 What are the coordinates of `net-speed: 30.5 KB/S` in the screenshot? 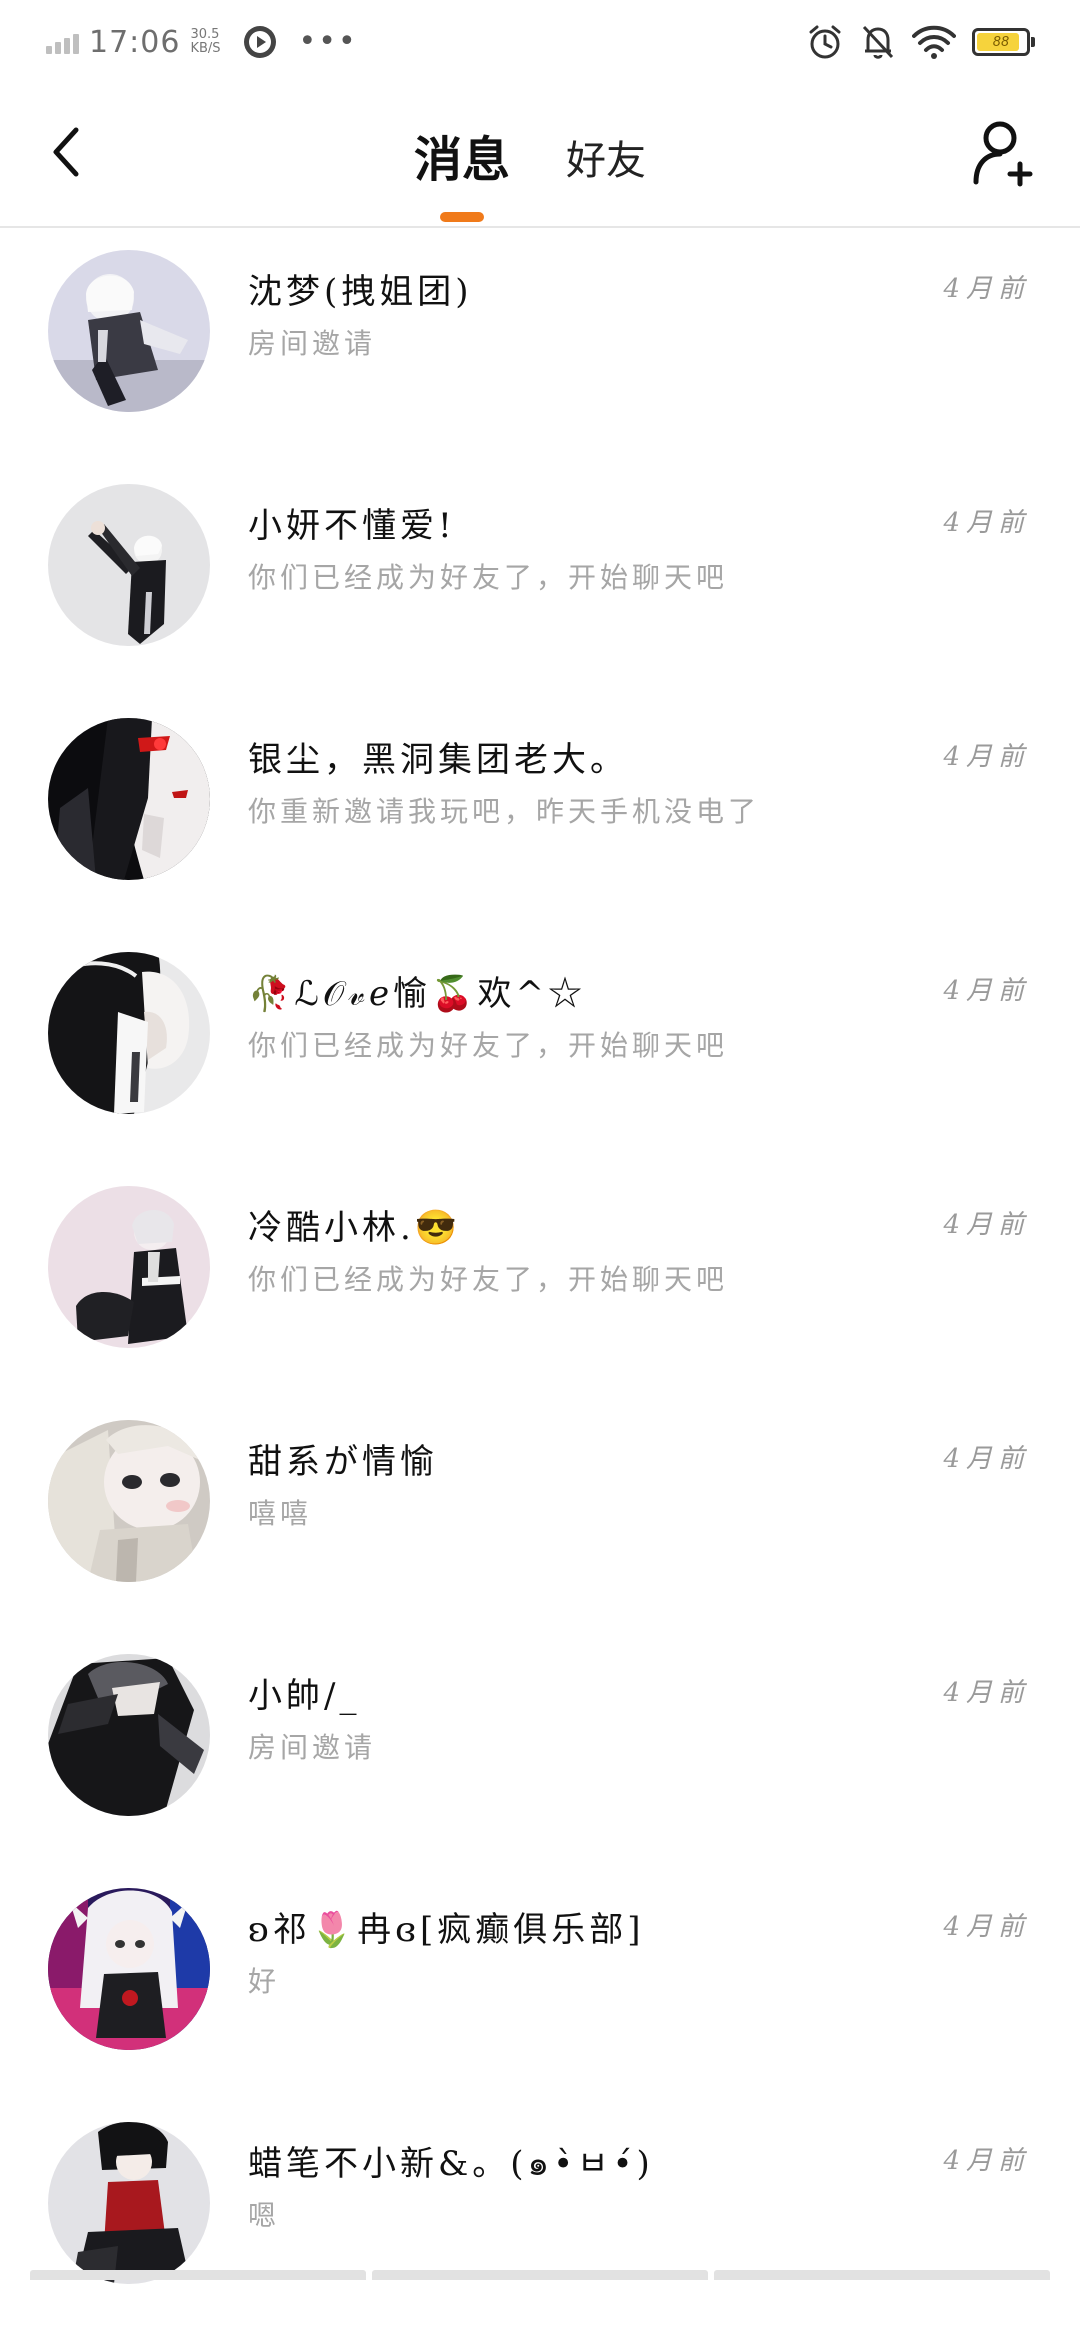 It's located at (205, 42).